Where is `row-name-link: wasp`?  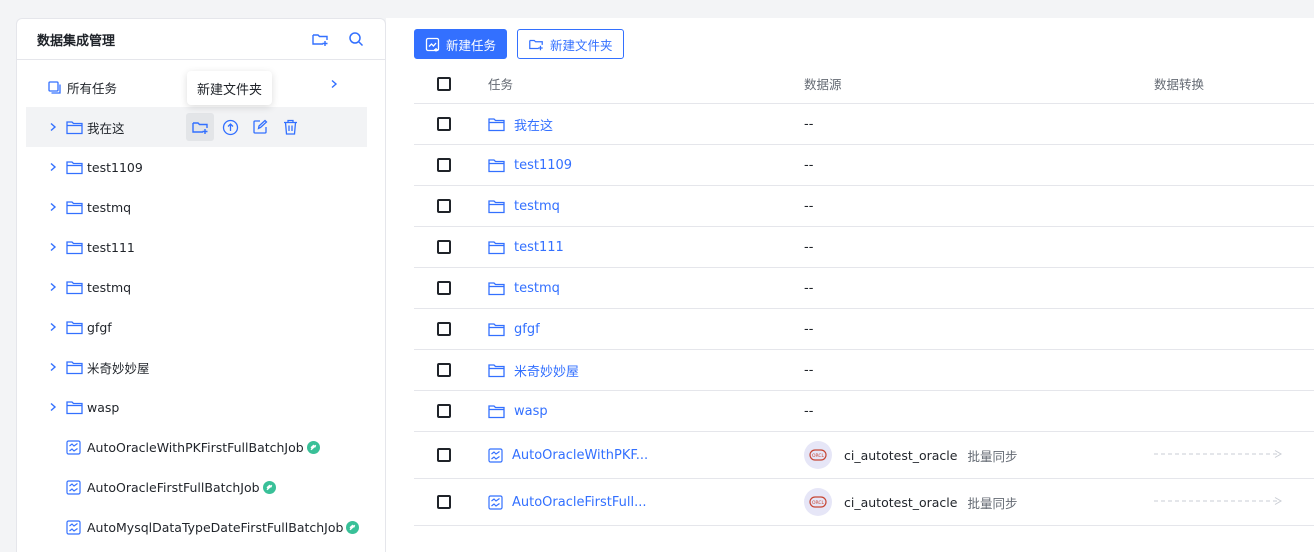 row-name-link: wasp is located at coordinates (531, 411).